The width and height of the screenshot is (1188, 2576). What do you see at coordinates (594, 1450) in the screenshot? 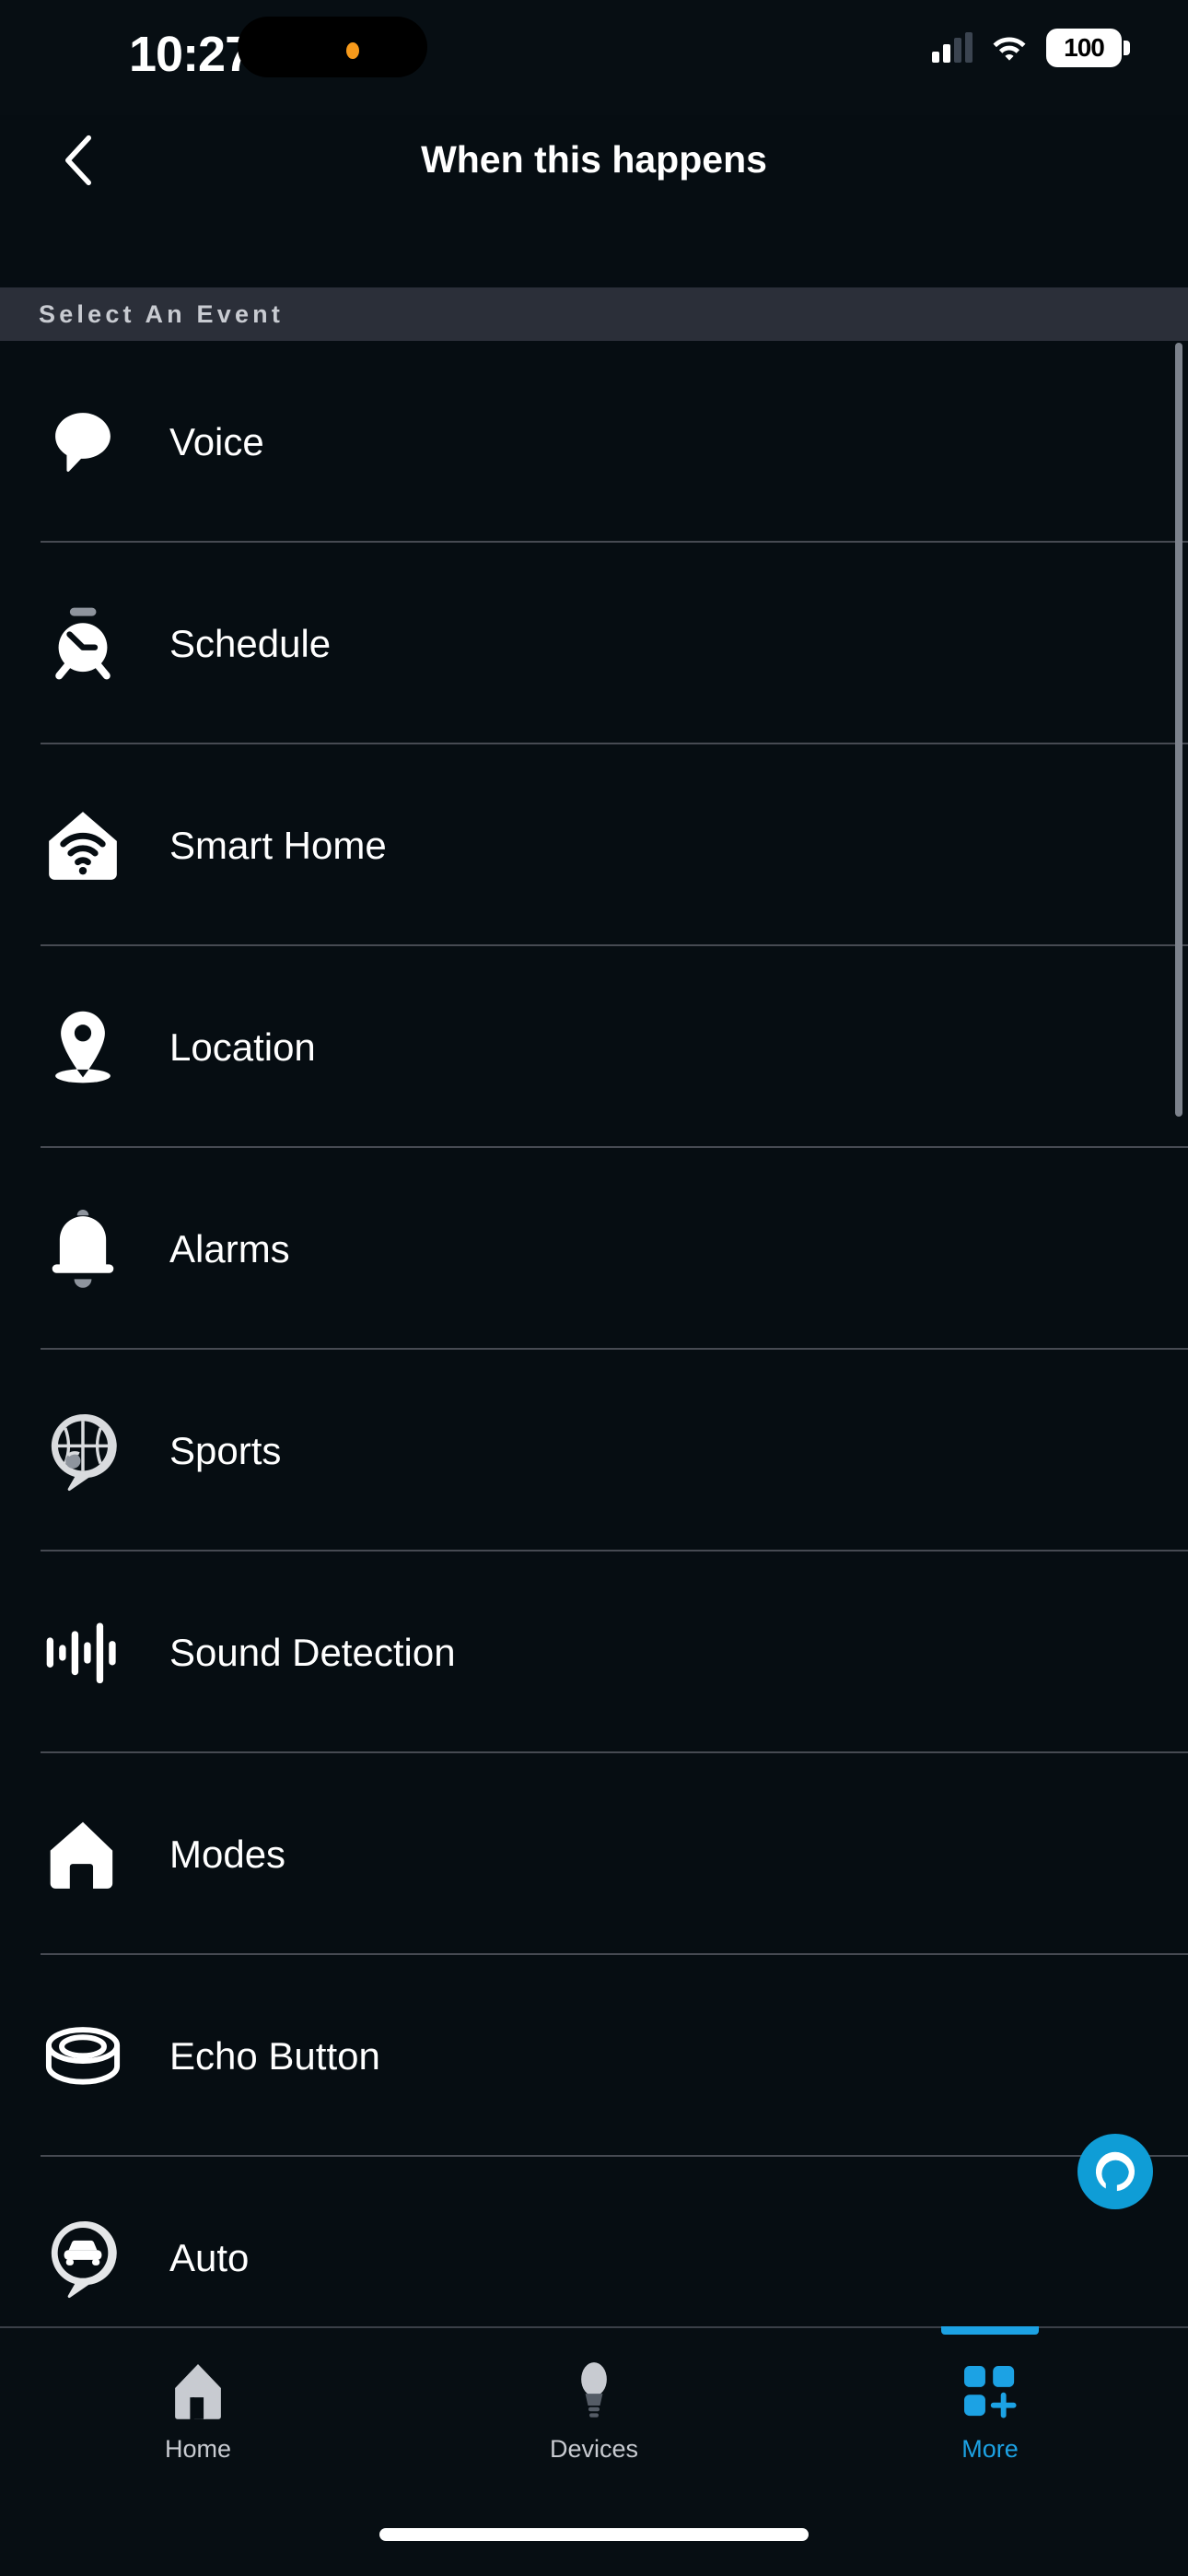
I see `list-item-sports: Sports` at bounding box center [594, 1450].